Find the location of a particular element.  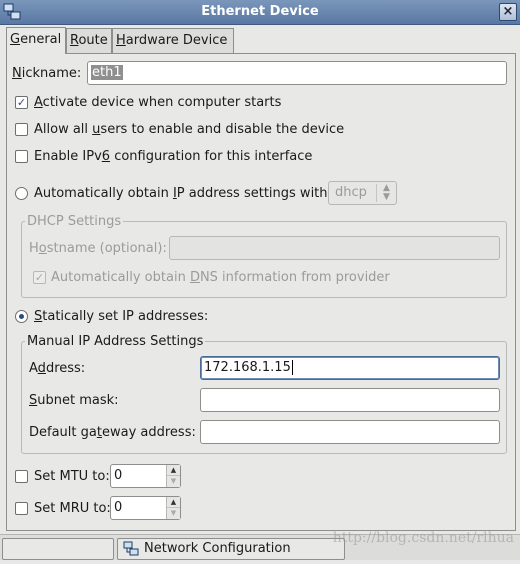

mru-checkbox is located at coordinates (21, 508).